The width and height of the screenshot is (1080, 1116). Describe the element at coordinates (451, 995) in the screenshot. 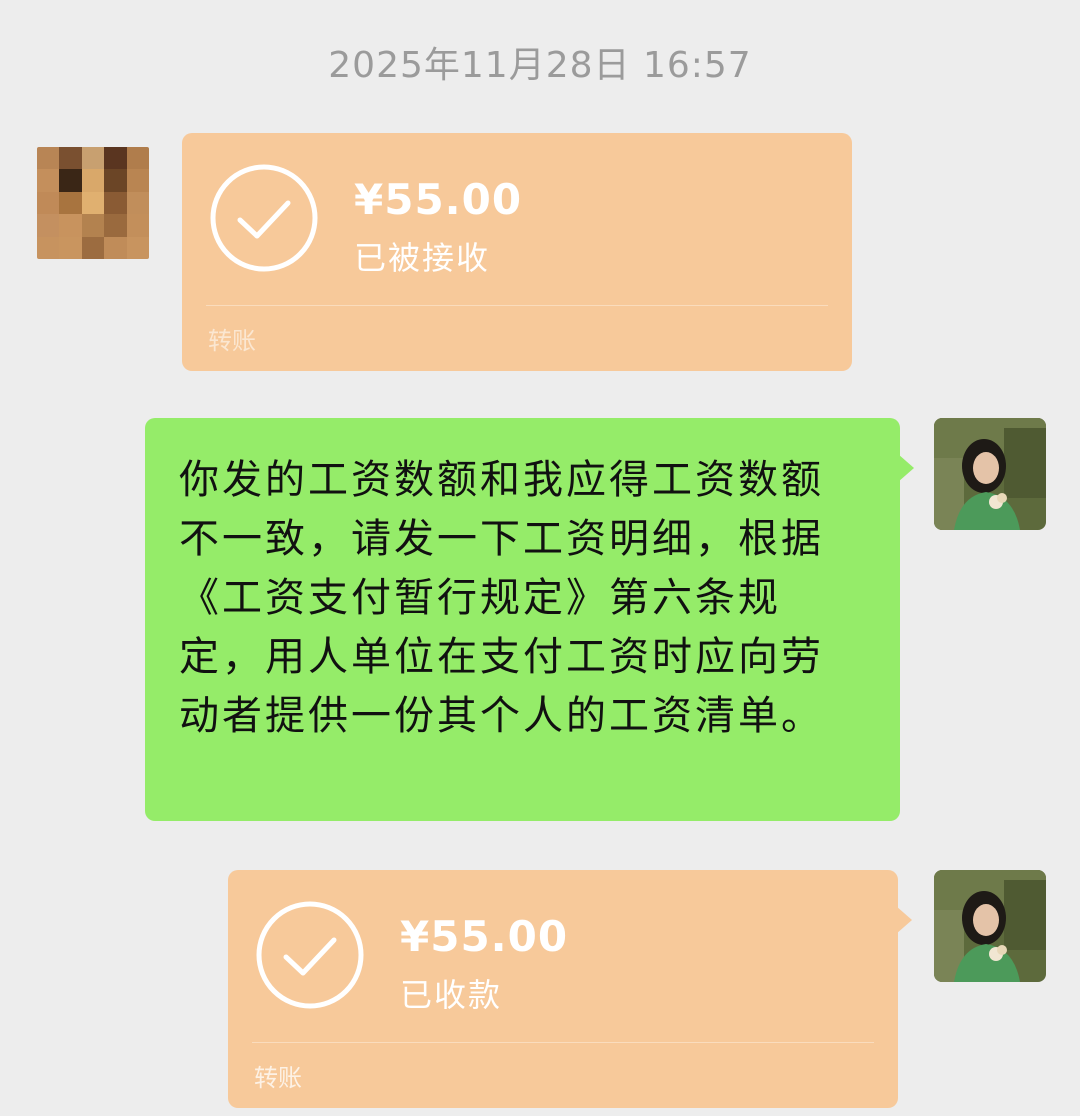

I see `transfer-status: 已收款` at that location.